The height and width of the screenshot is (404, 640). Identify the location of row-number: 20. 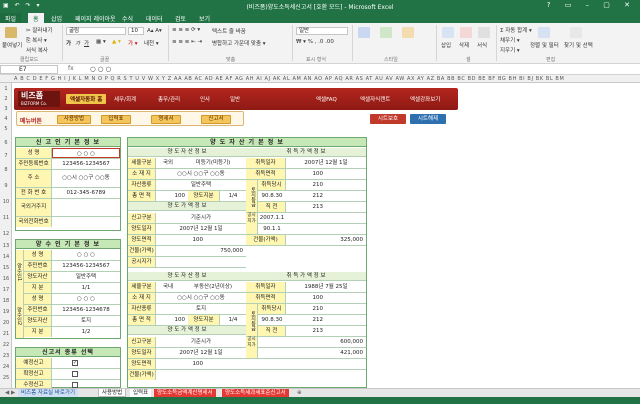
(6, 323).